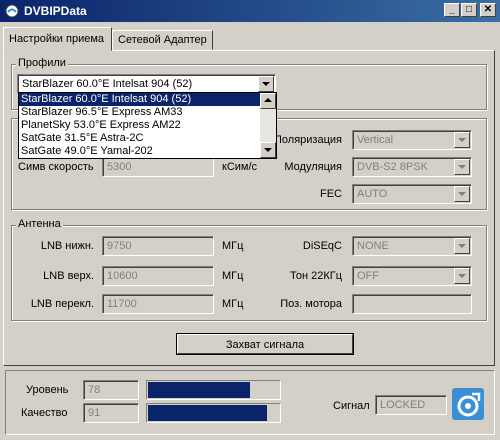 This screenshot has width=500, height=440. I want to click on tone-value: OFF, so click(368, 276).